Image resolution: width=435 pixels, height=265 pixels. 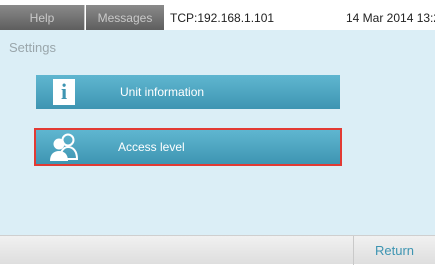 What do you see at coordinates (64, 147) in the screenshot?
I see `users-icon` at bounding box center [64, 147].